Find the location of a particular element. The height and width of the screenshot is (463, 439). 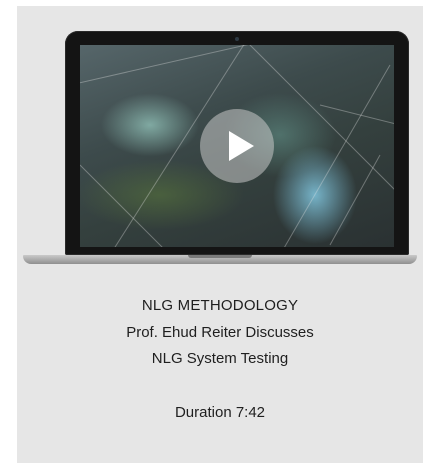

camera-dot is located at coordinates (237, 39).